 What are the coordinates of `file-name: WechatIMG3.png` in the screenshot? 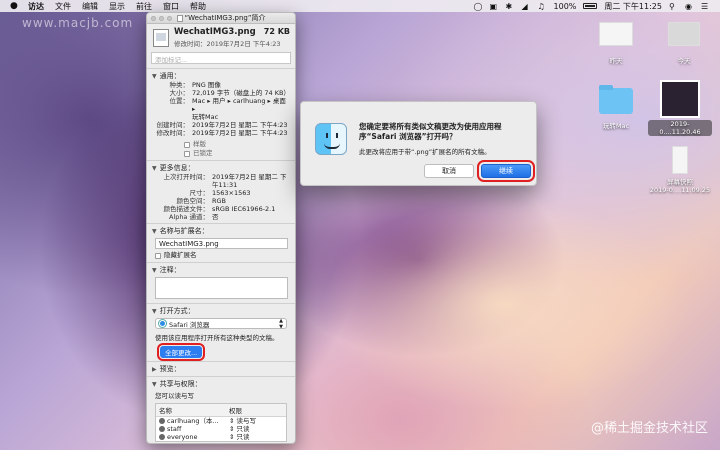 It's located at (215, 32).